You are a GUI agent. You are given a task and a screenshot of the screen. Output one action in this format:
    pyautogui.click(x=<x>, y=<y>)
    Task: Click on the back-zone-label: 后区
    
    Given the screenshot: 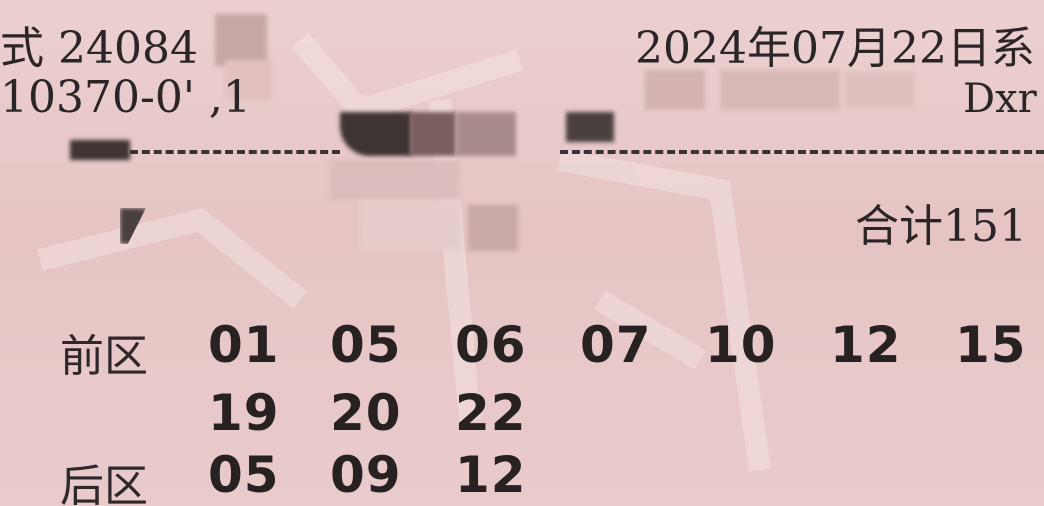 What is the action you would take?
    pyautogui.click(x=104, y=483)
    